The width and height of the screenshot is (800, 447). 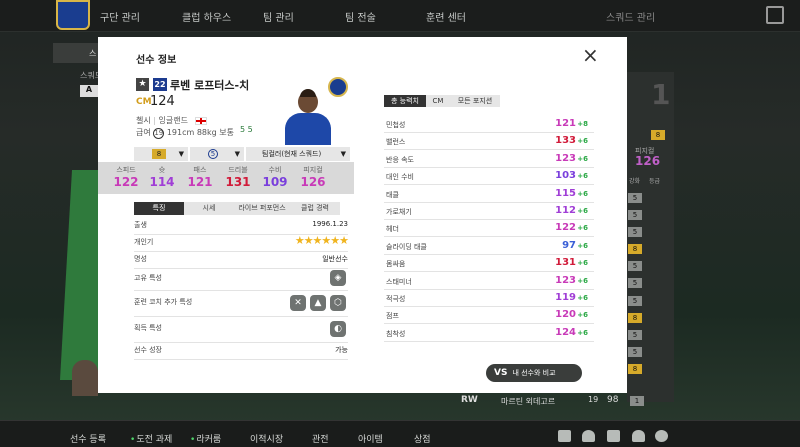 I want to click on stat-label: 점프, so click(x=392, y=316).